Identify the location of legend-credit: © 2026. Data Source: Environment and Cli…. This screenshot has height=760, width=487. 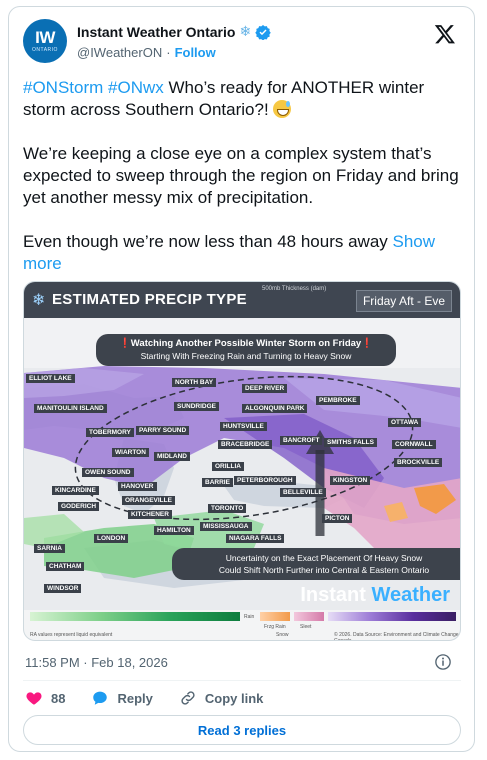
(396, 636).